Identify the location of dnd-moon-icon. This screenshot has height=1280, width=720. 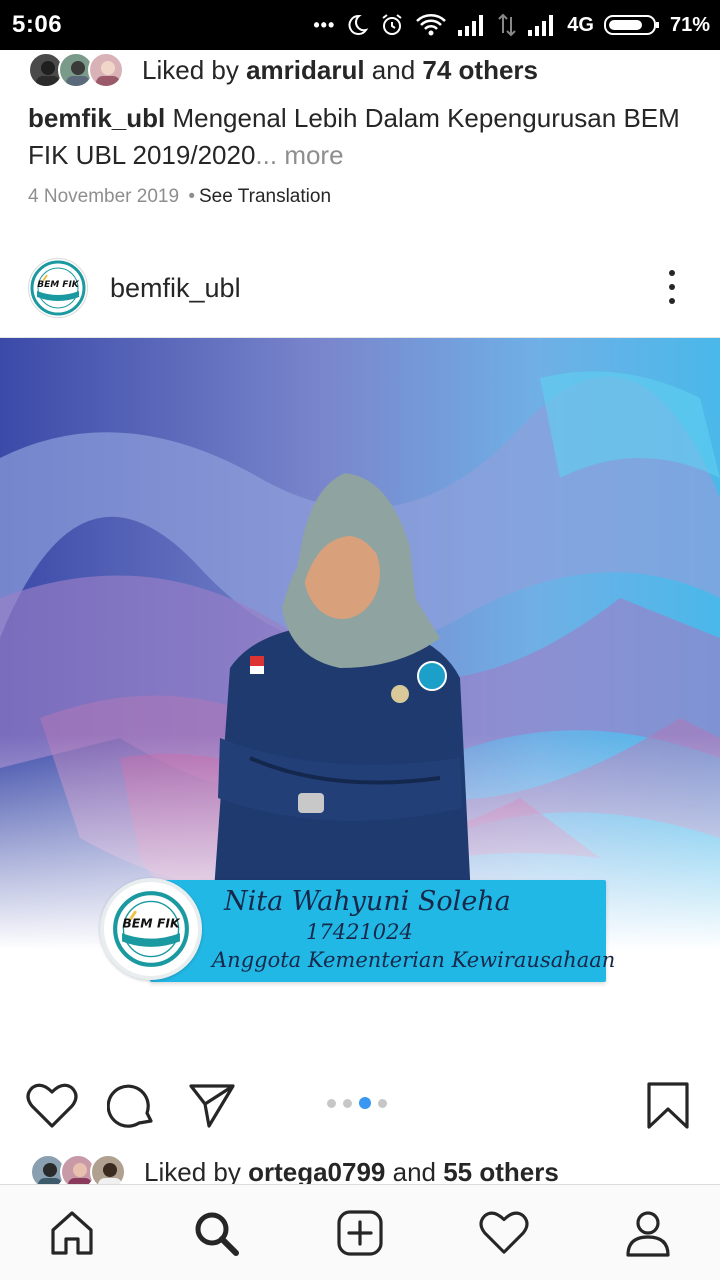
(357, 25).